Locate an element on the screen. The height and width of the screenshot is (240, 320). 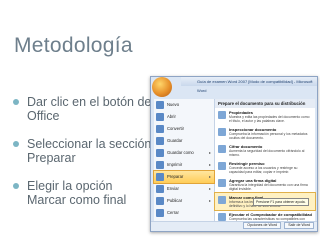
menu-item-label: Guardar is located at coordinates (175, 140).